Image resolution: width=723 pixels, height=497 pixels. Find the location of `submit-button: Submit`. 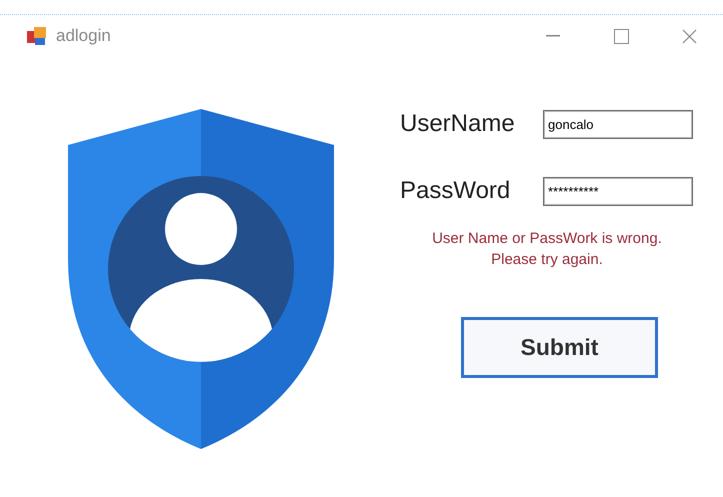

submit-button: Submit is located at coordinates (559, 347).